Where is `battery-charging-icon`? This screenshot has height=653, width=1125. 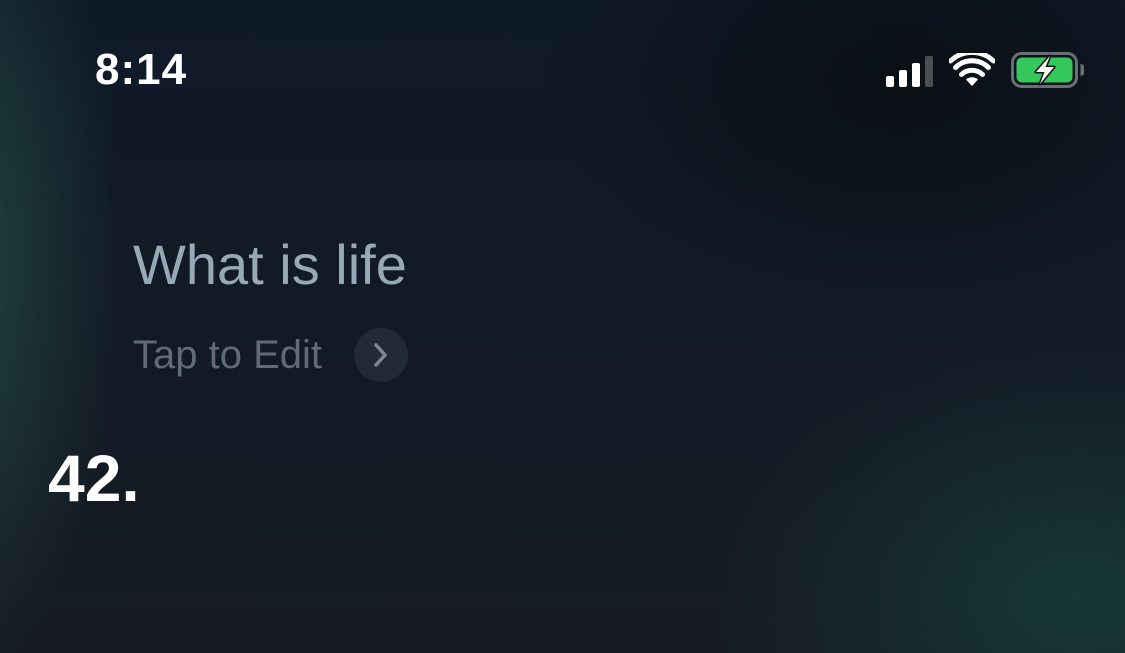
battery-charging-icon is located at coordinates (1048, 70).